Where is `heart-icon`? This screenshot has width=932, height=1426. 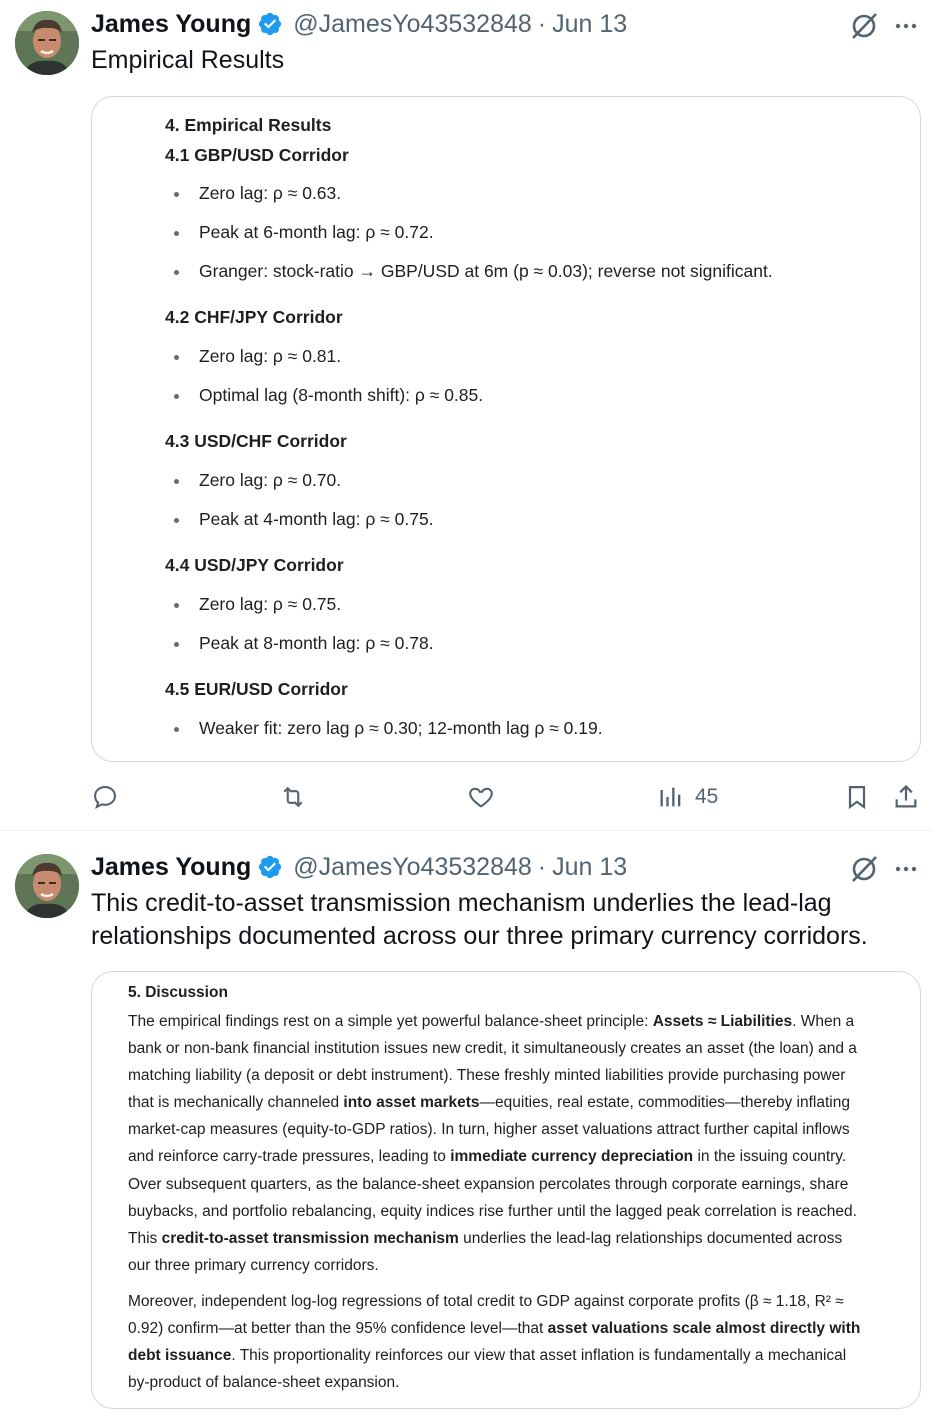
heart-icon is located at coordinates (481, 797).